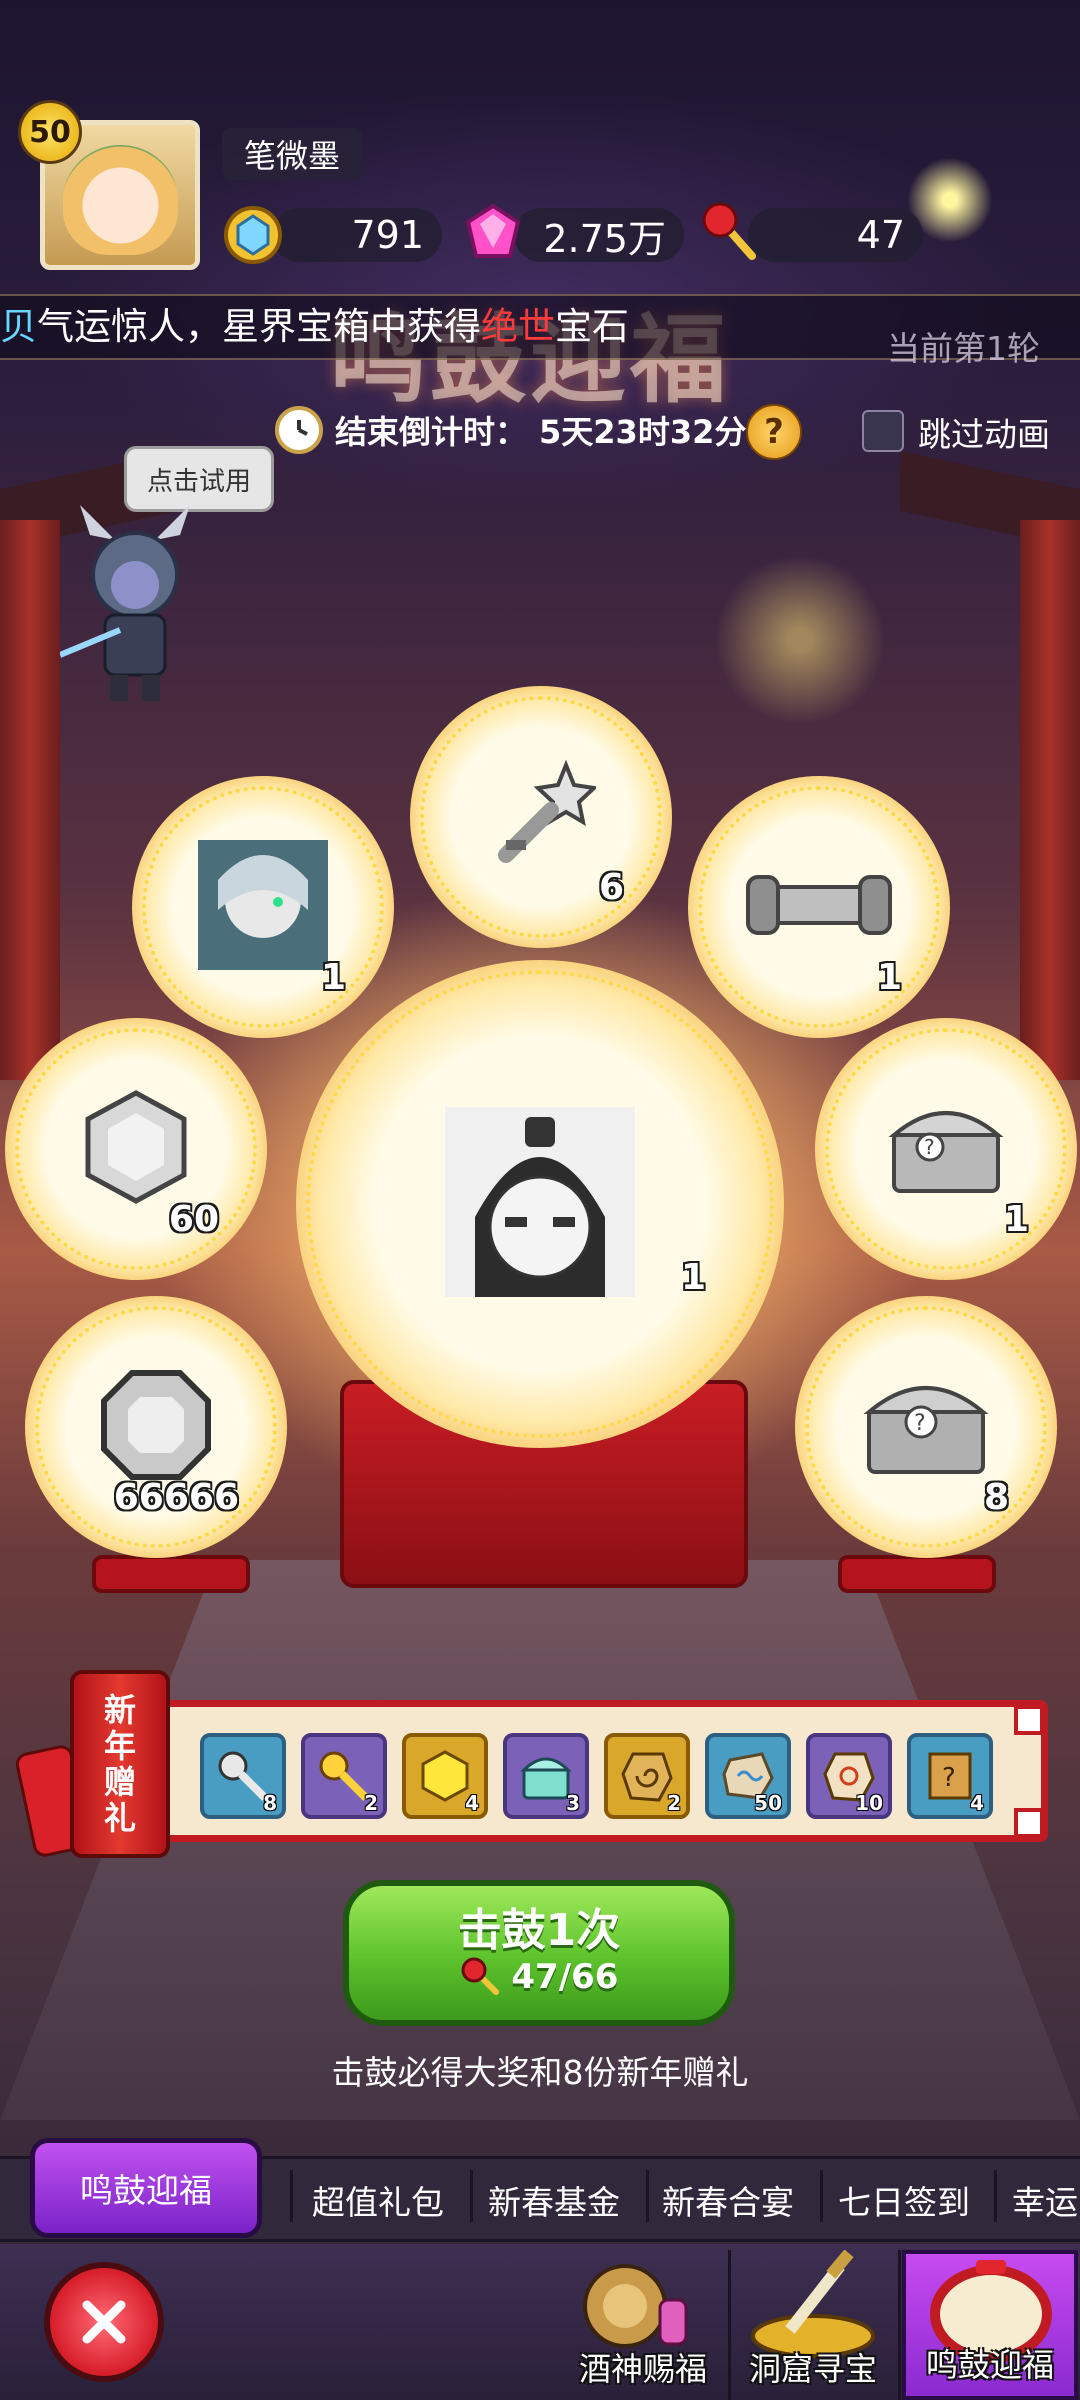 The height and width of the screenshot is (2400, 1080). I want to click on gem-counter: 2.75万, so click(599, 235).